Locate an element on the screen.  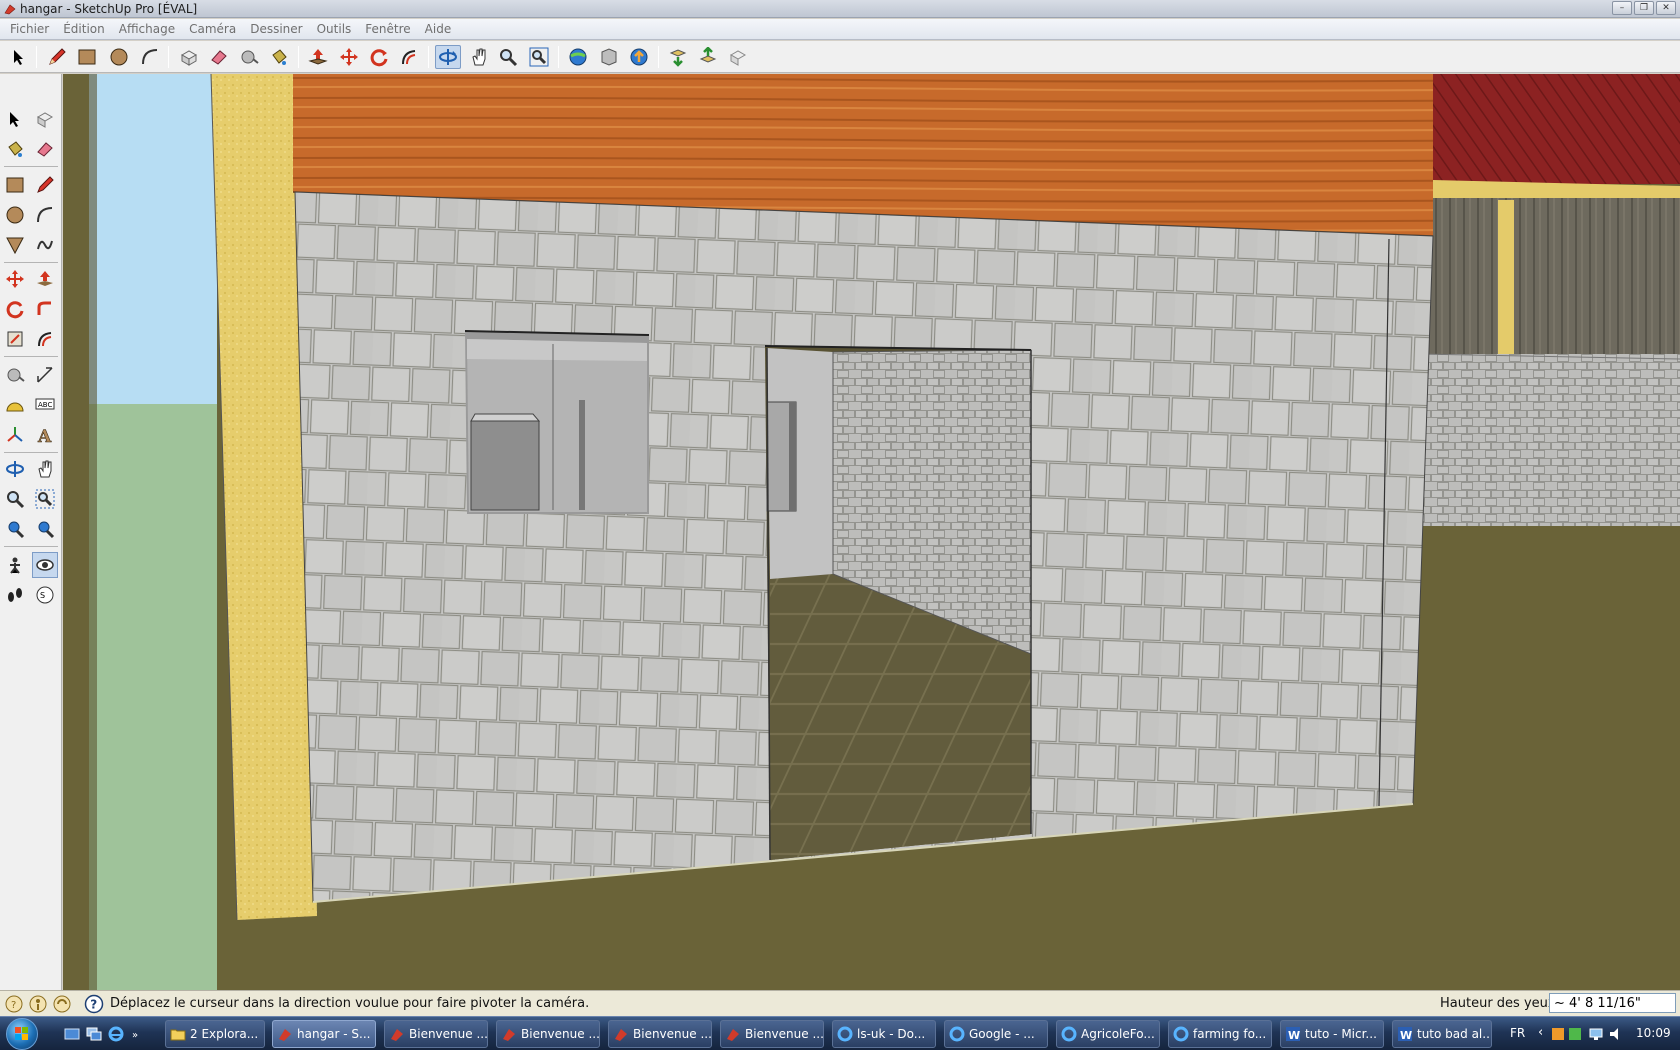
clock: 10:09 is located at coordinates (1653, 1033).